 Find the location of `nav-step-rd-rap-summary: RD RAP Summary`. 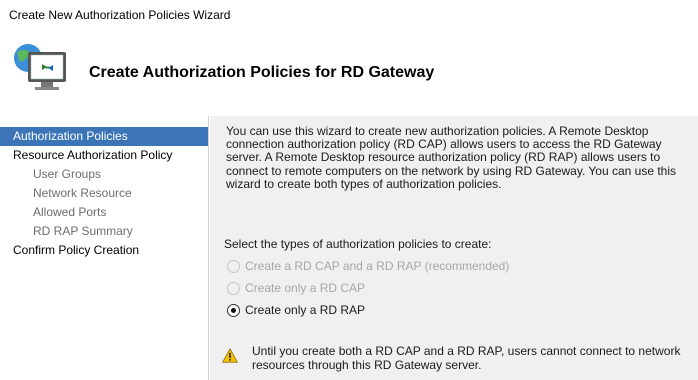

nav-step-rd-rap-summary: RD RAP Summary is located at coordinates (66, 231).